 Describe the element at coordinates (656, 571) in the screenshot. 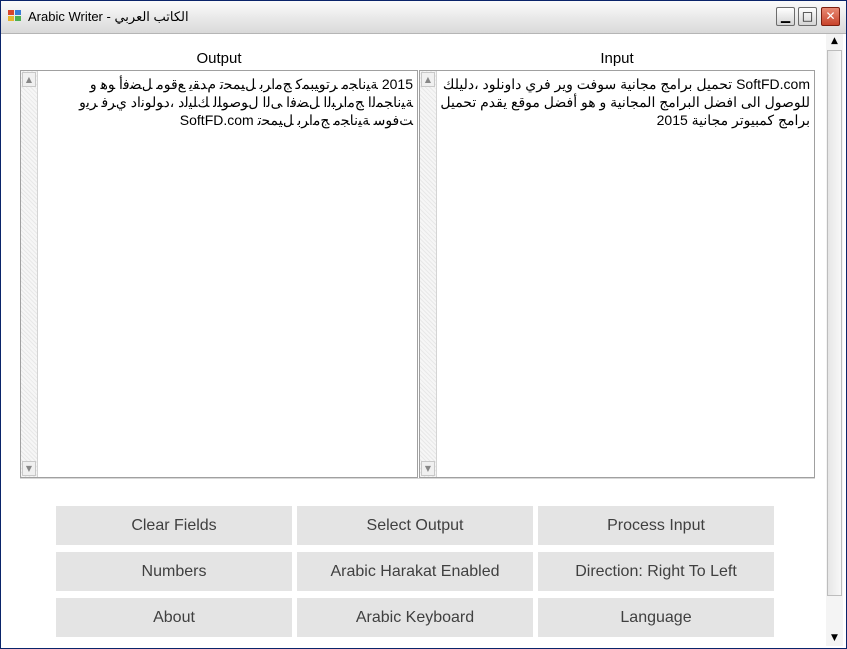

I see `direction-button: Direction: Right To Left` at that location.